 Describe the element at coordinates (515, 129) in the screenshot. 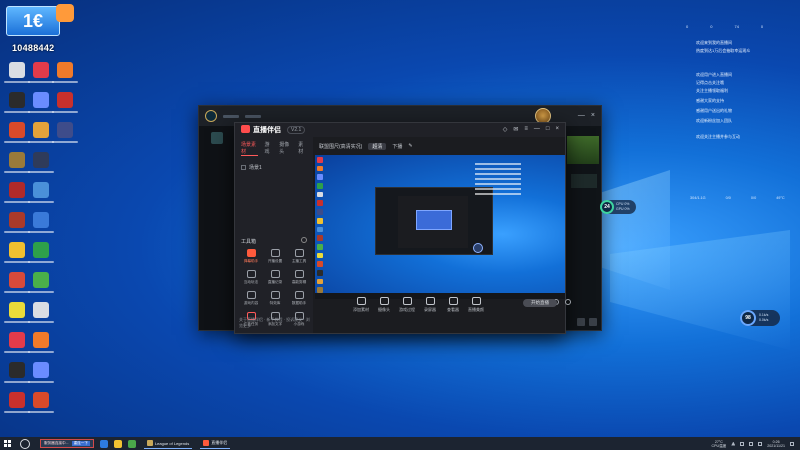

I see `mail-icon: ✉` at that location.